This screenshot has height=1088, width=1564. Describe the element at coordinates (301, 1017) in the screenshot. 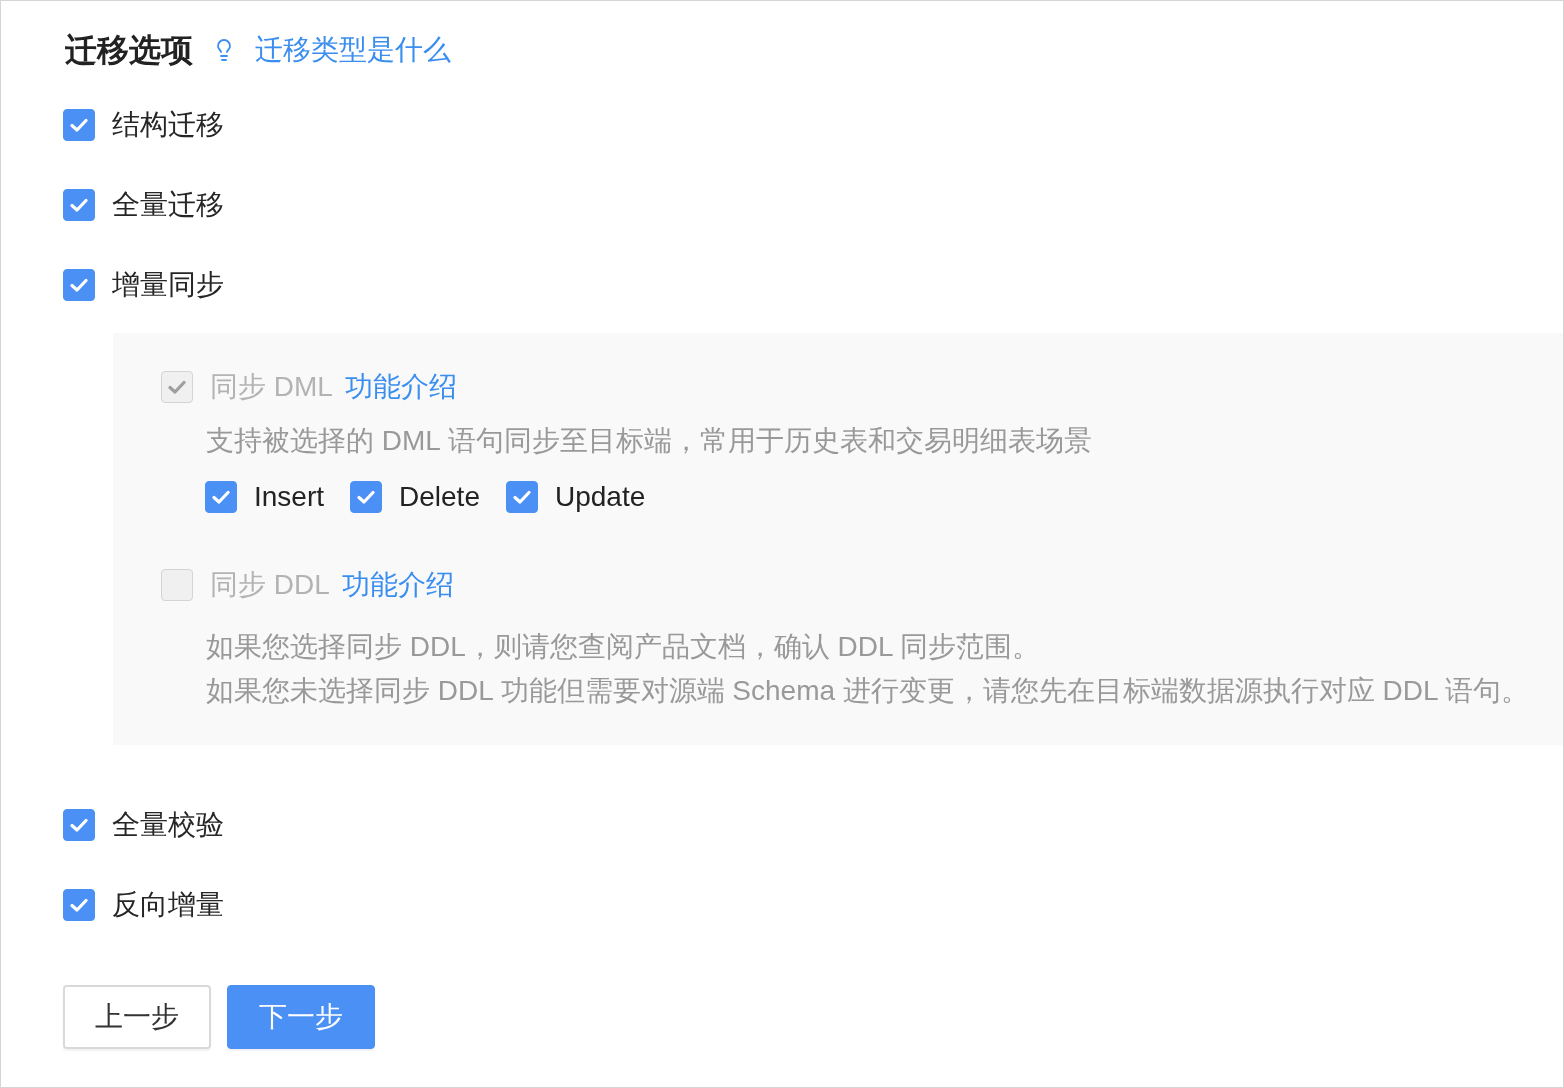

I see `next-button: 下一步` at that location.